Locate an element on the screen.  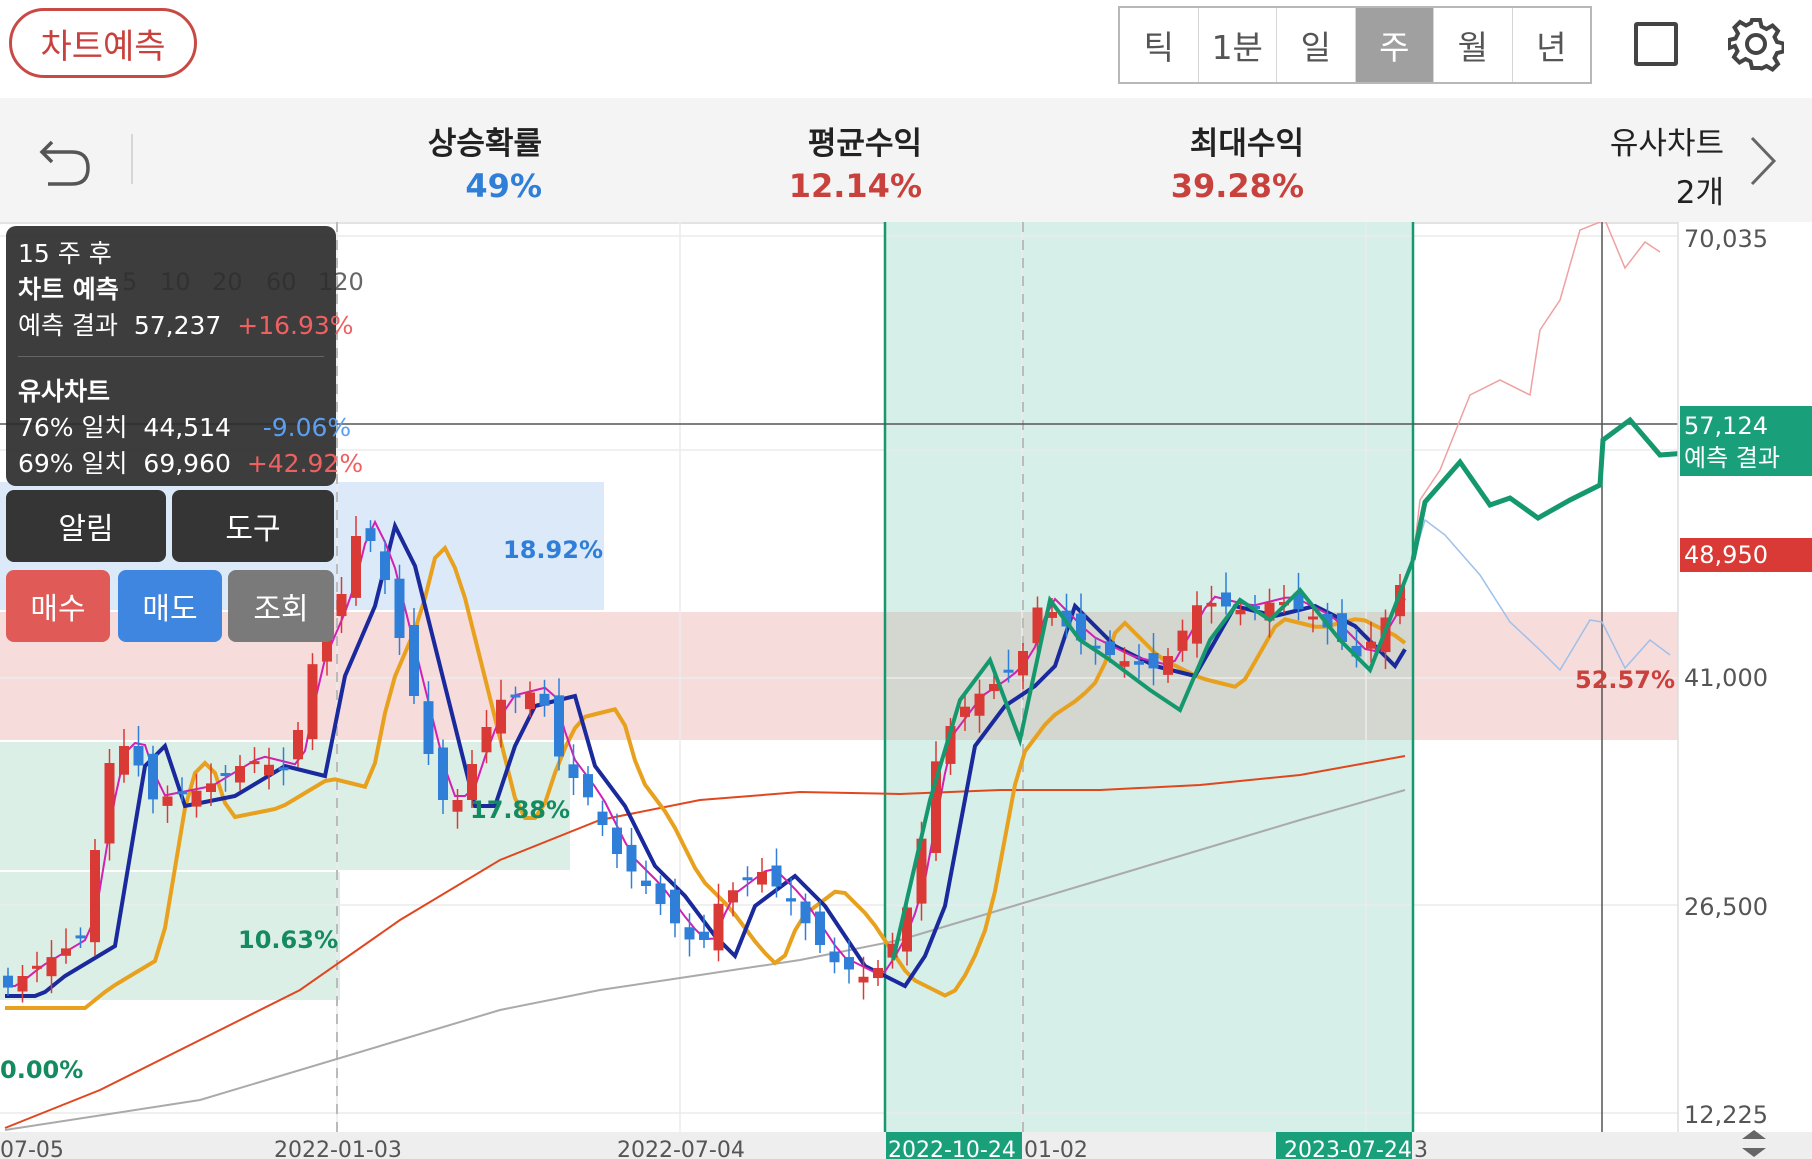
y-tick: 26,500 is located at coordinates (1726, 907).